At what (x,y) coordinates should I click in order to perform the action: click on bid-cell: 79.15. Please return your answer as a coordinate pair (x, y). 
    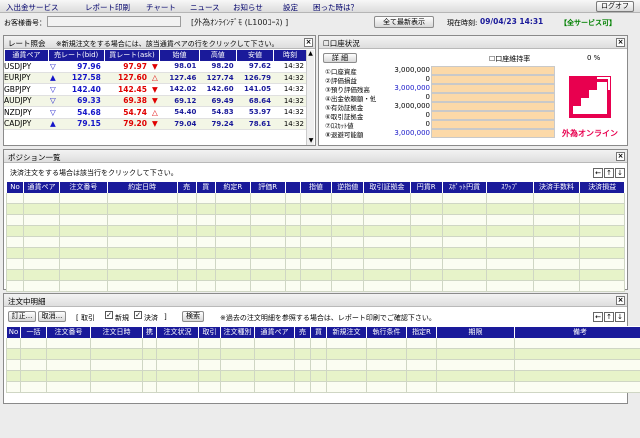
    Looking at the image, I should click on (80, 124).